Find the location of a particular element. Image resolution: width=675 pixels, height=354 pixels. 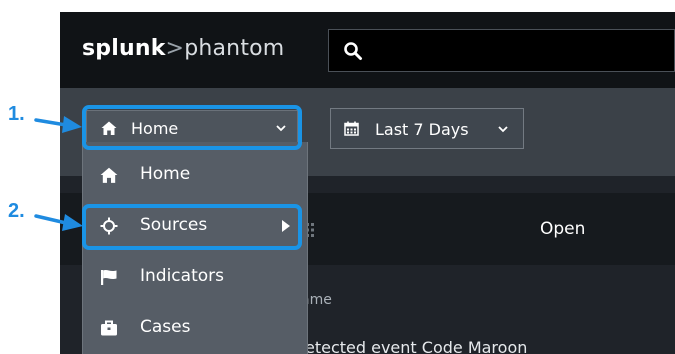

menu-item-label: Indicators is located at coordinates (182, 276).